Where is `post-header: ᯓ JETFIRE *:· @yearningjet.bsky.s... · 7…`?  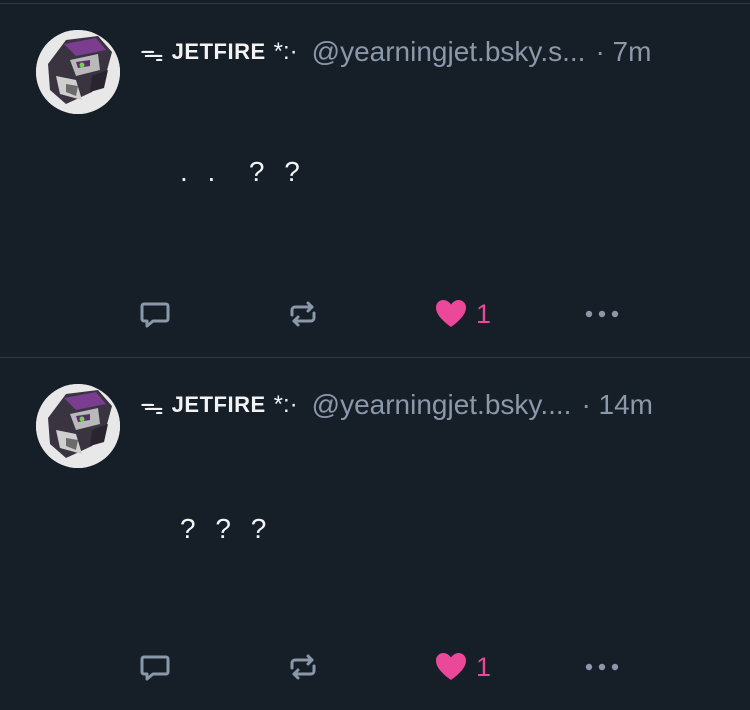 post-header: ᯓ JETFIRE *:· @yearningjet.bsky.s... · 7… is located at coordinates (430, 52).